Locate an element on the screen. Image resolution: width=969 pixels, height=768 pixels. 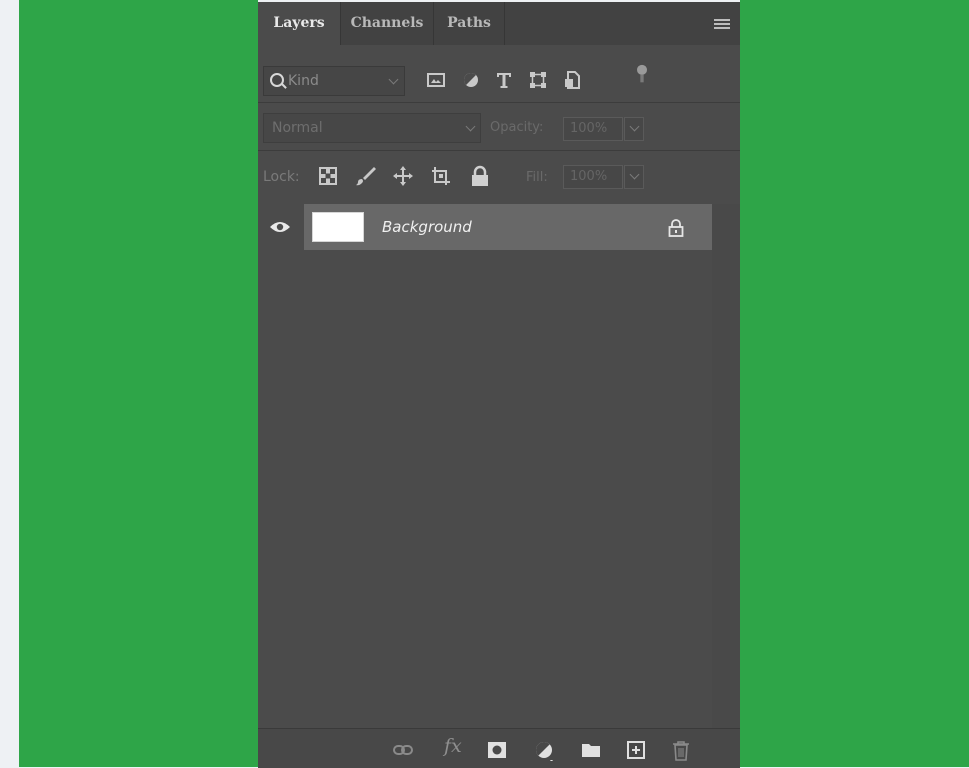
opacity-label: Opacity: is located at coordinates (517, 127).